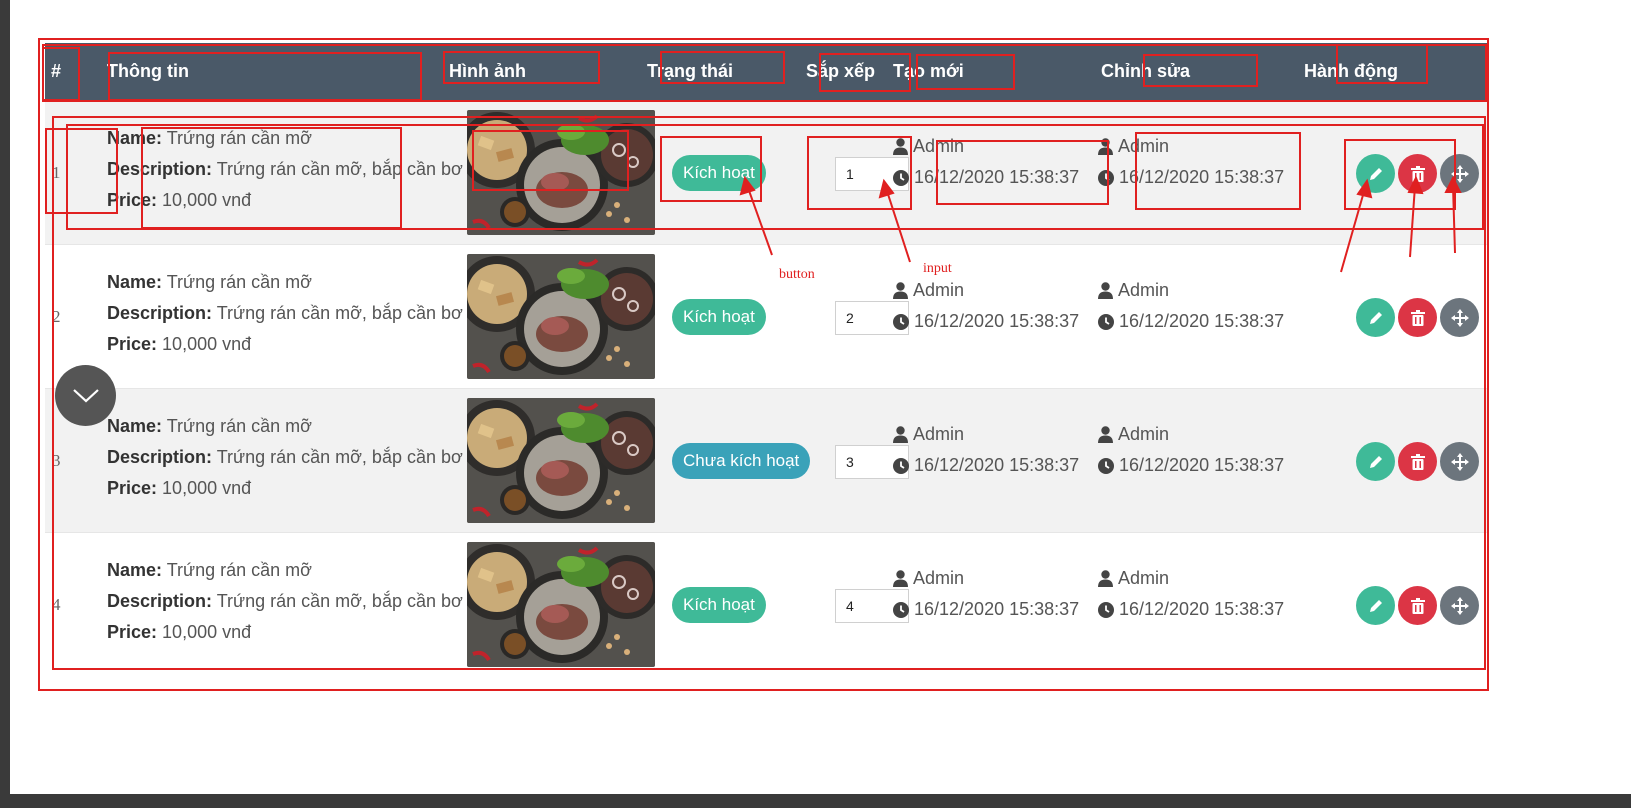 Image resolution: width=1631 pixels, height=808 pixels. I want to click on scroll-down-button, so click(85, 395).